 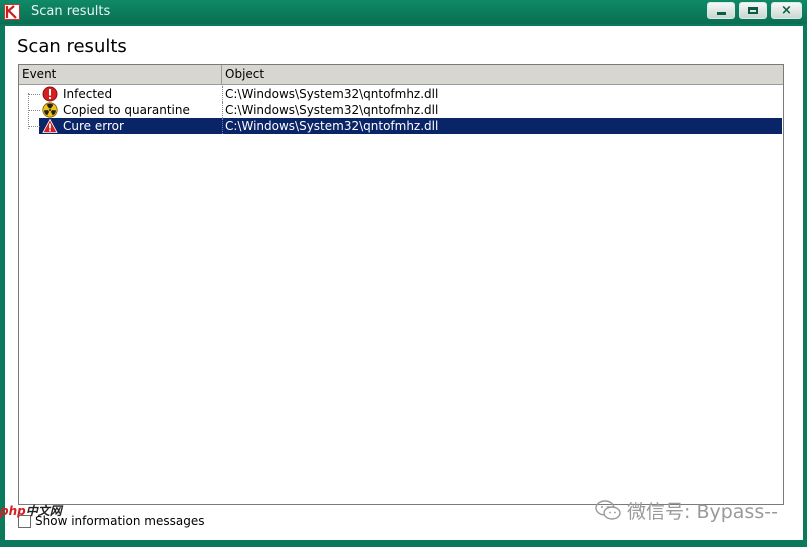 I want to click on event-text: Cure error, so click(x=93, y=126).